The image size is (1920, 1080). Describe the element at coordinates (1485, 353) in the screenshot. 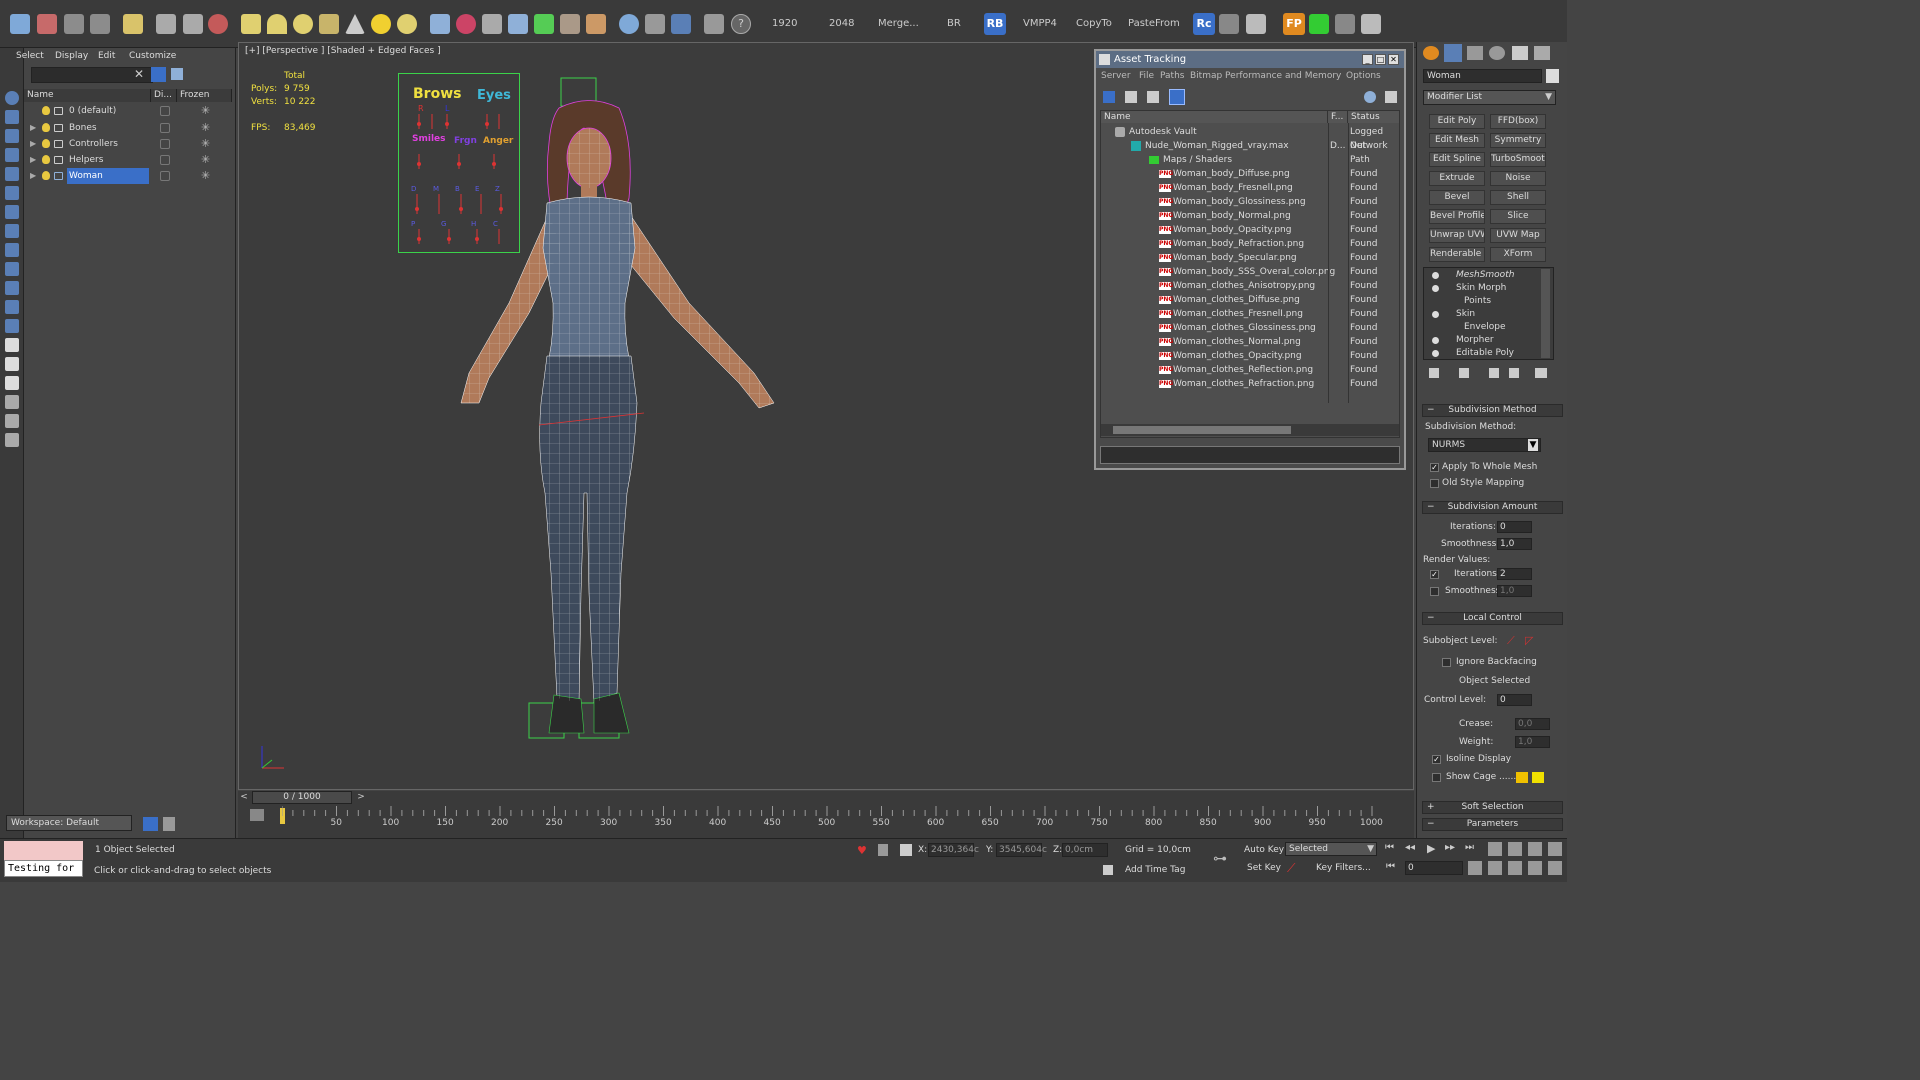

I see `stack-item: Editable Poly` at that location.